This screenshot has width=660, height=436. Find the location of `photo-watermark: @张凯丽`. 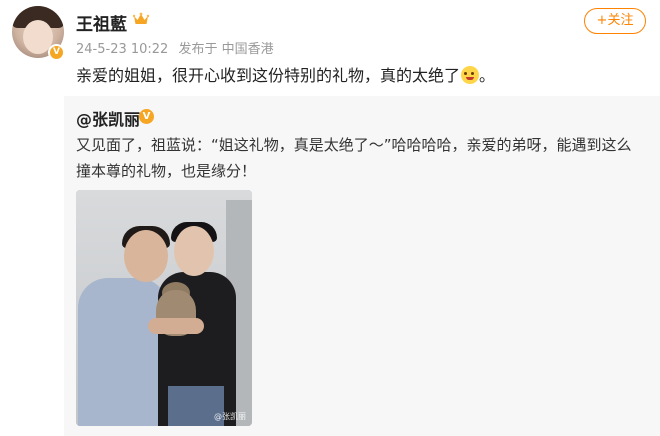

photo-watermark: @张凯丽 is located at coordinates (230, 416).